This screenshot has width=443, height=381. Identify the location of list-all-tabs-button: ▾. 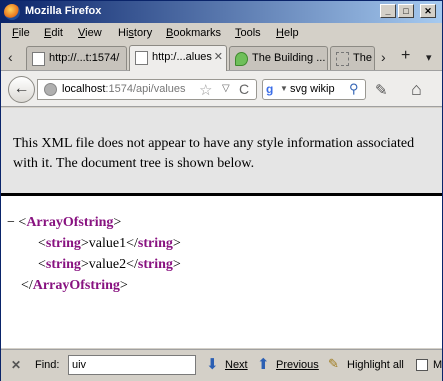
(429, 57).